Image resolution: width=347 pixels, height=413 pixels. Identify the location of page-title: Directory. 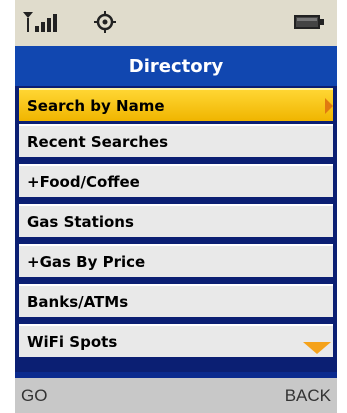
(176, 66).